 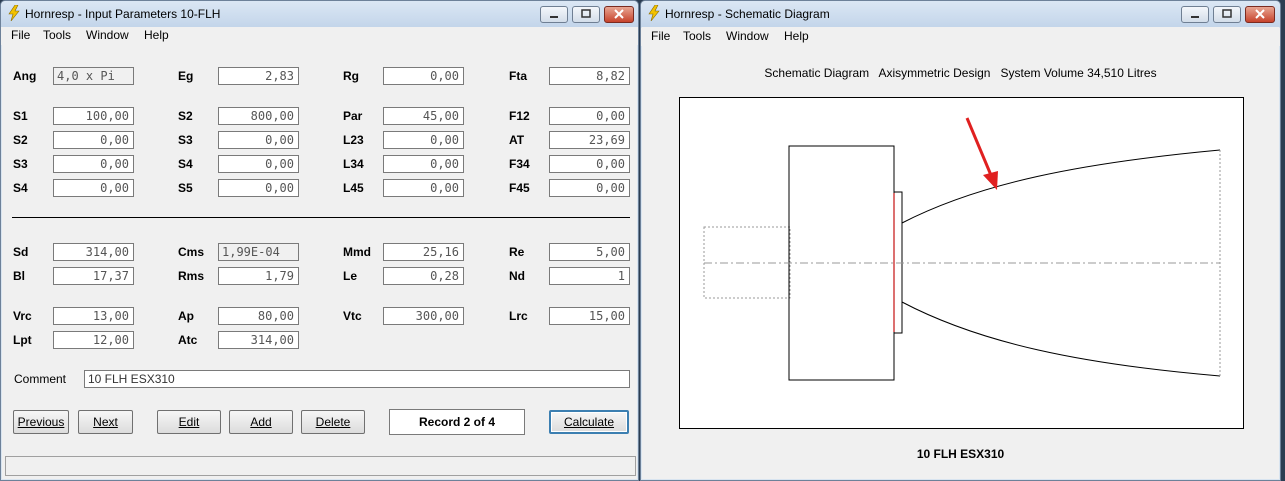 I want to click on status-bar, so click(x=320, y=466).